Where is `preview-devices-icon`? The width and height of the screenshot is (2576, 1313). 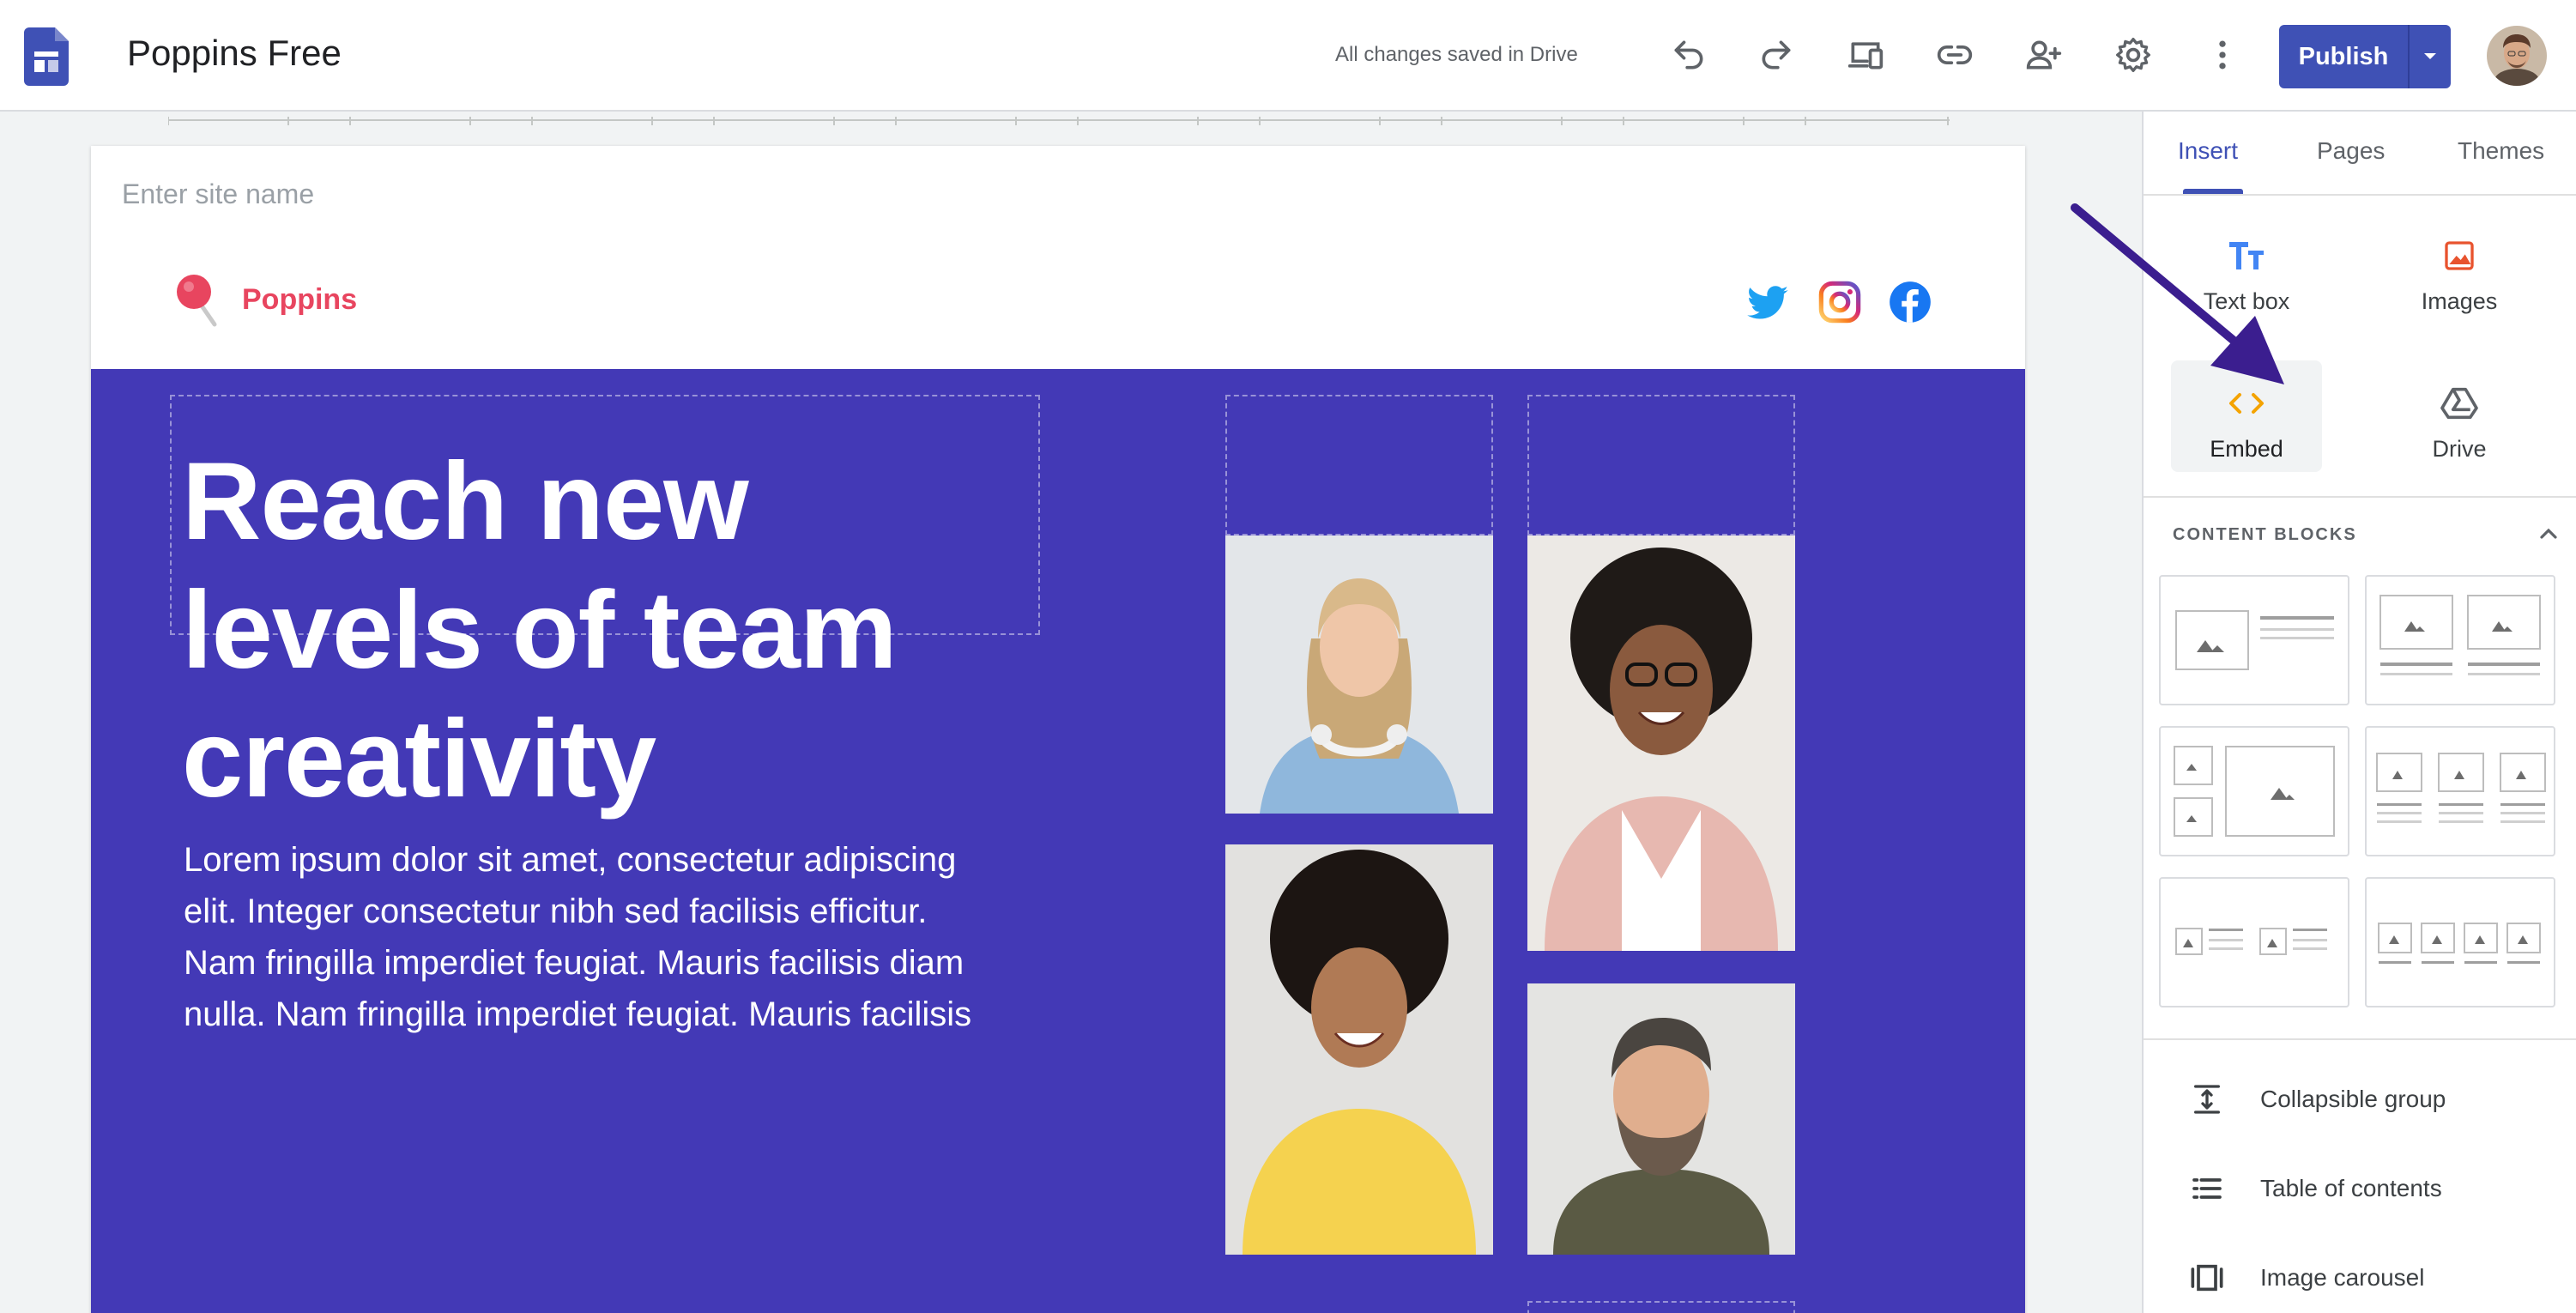
preview-devices-icon is located at coordinates (1865, 55).